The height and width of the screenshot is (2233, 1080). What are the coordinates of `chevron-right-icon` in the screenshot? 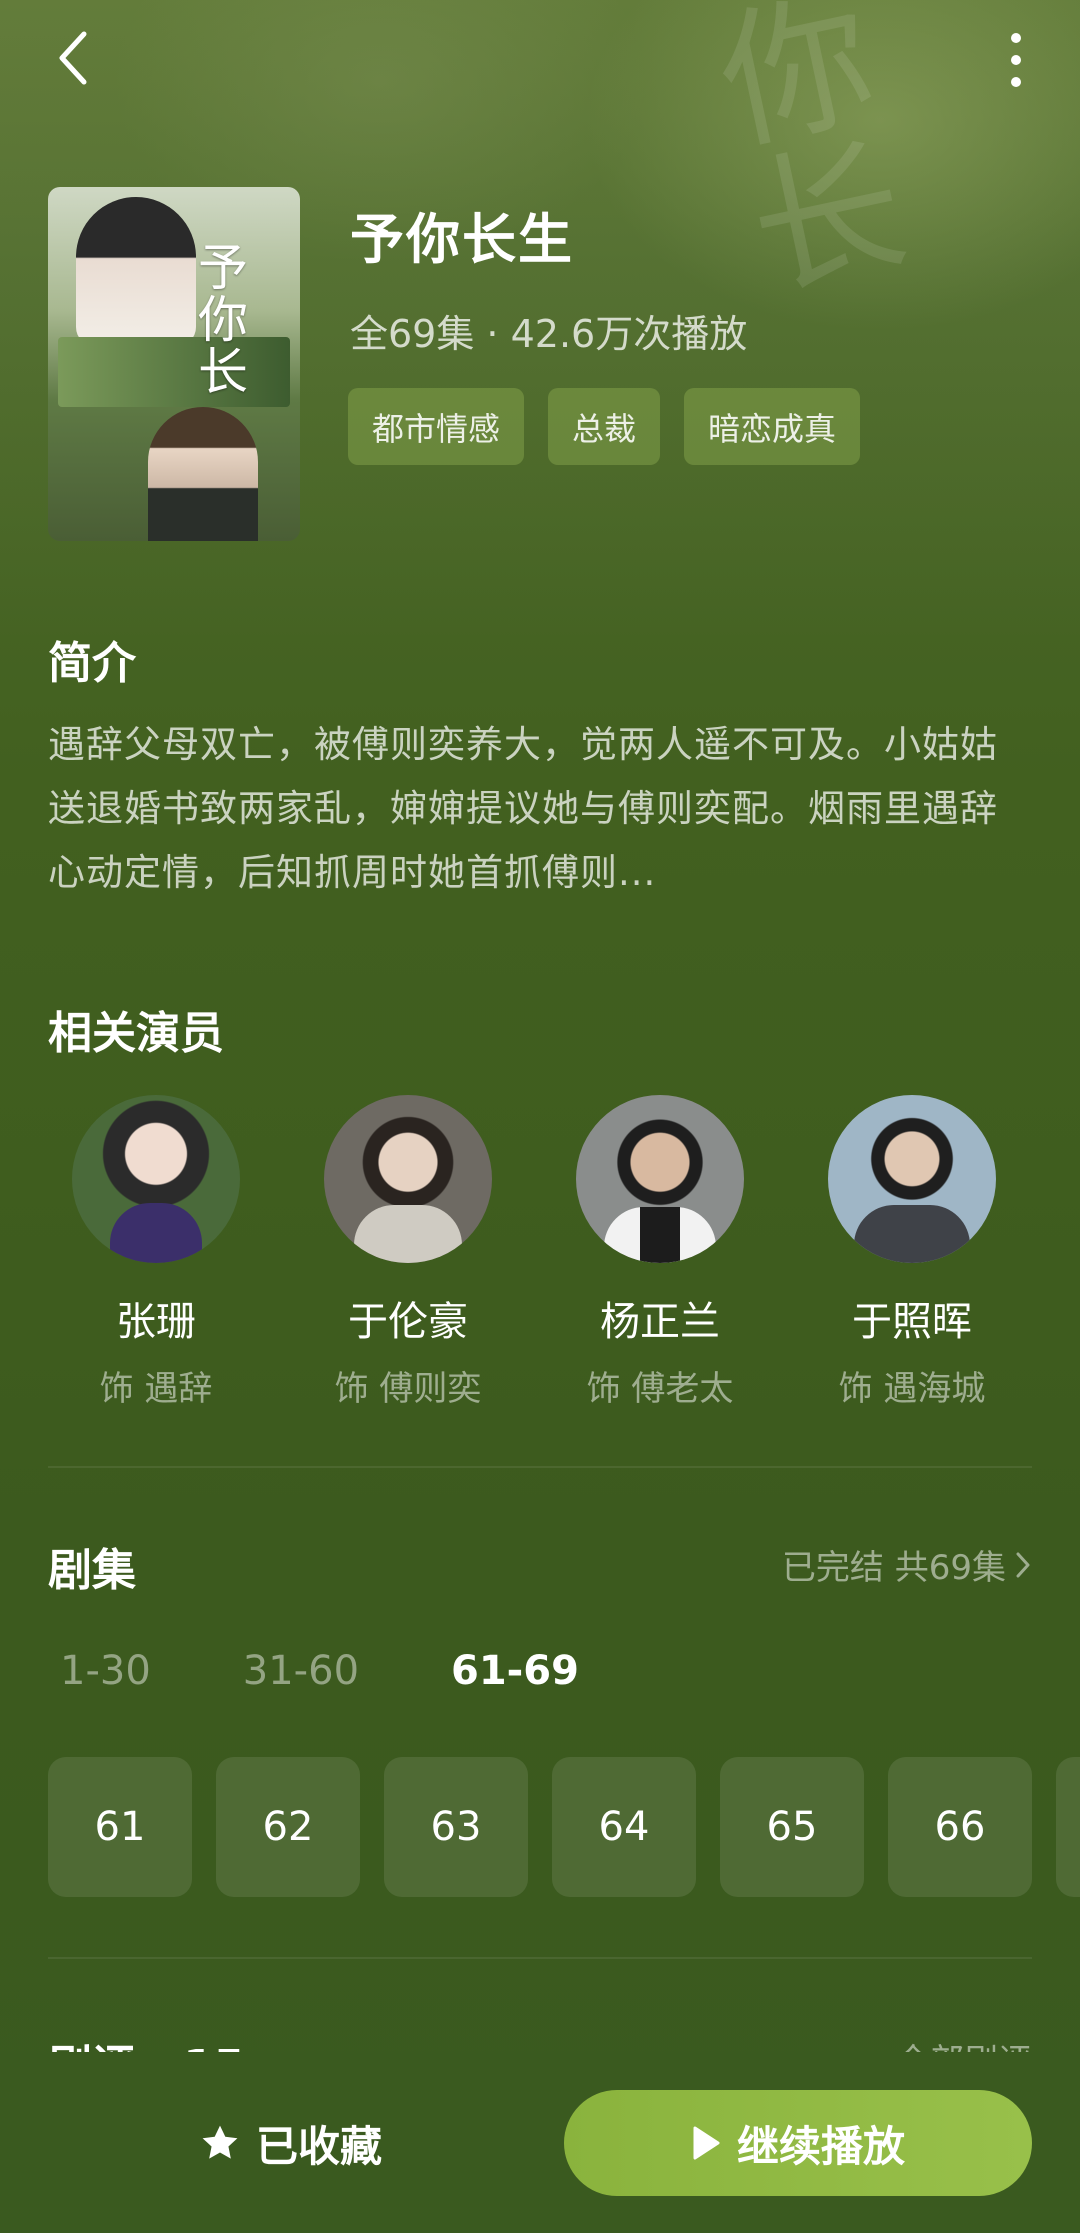 It's located at (1023, 1564).